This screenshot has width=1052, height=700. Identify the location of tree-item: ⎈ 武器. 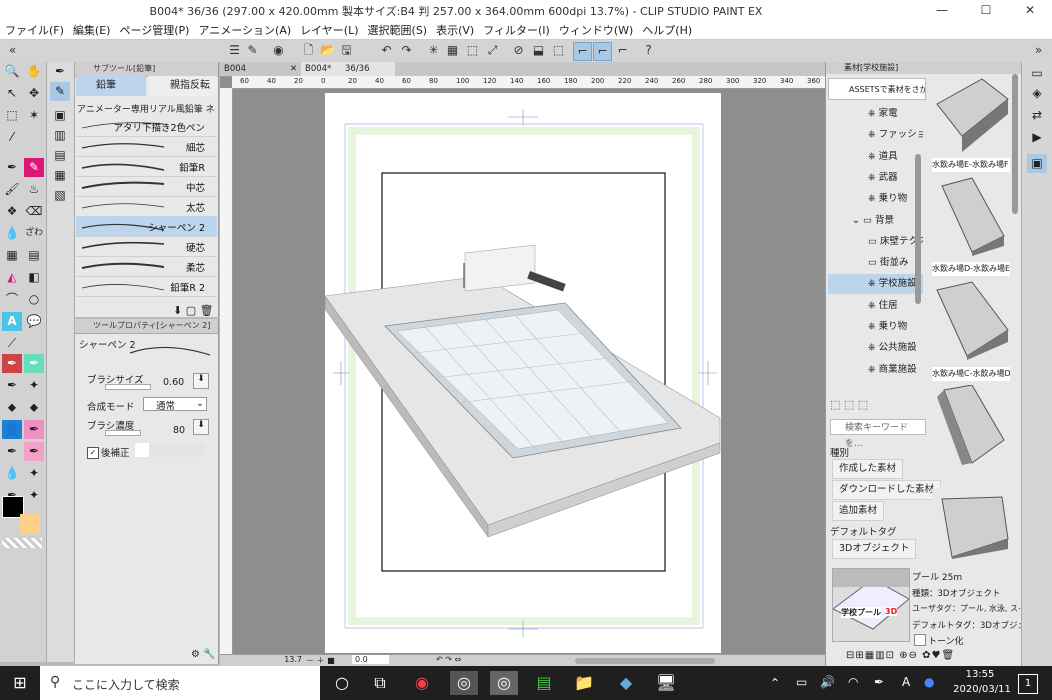
(875, 178).